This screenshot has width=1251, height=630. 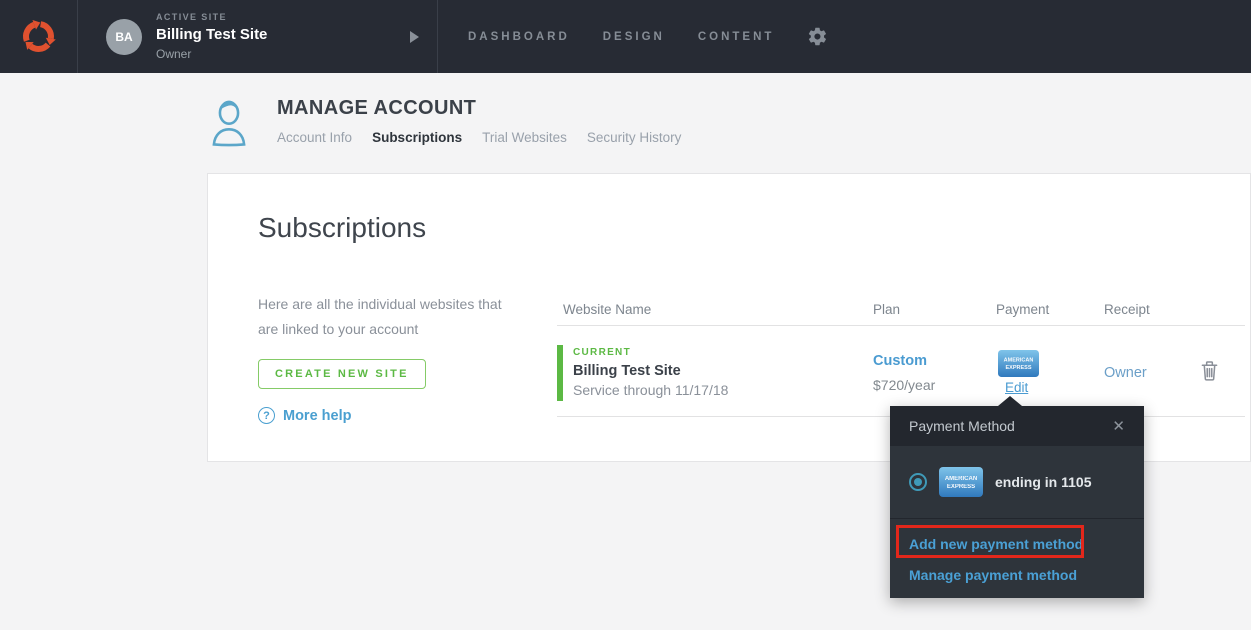 I want to click on trash-icon, so click(x=1209, y=371).